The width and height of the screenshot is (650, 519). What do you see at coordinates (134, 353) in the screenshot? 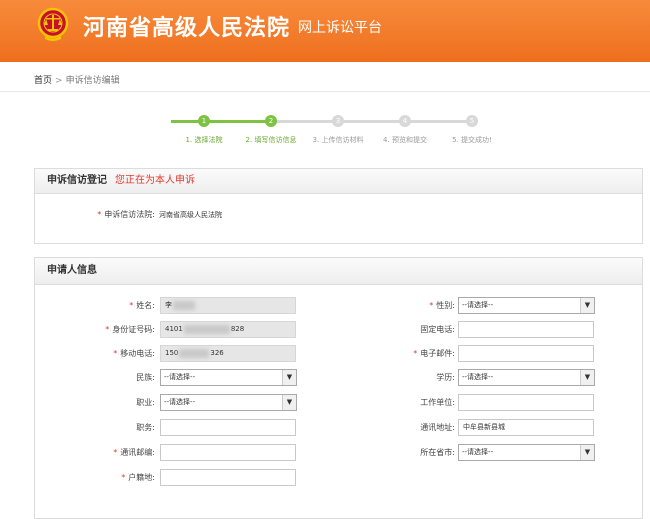
I see `mobile-label: * 移动电话:` at bounding box center [134, 353].